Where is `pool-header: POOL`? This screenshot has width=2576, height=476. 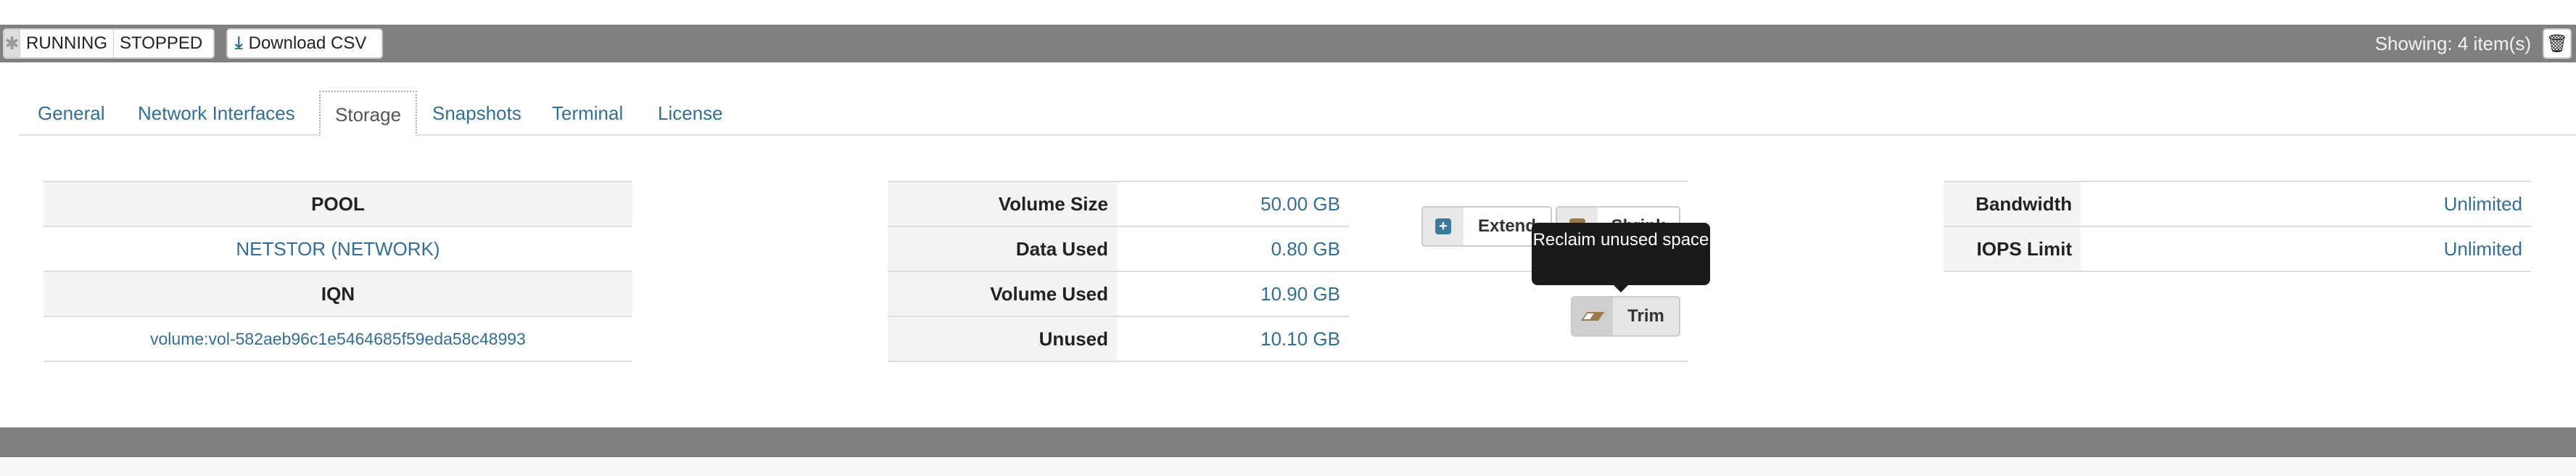
pool-header: POOL is located at coordinates (338, 204).